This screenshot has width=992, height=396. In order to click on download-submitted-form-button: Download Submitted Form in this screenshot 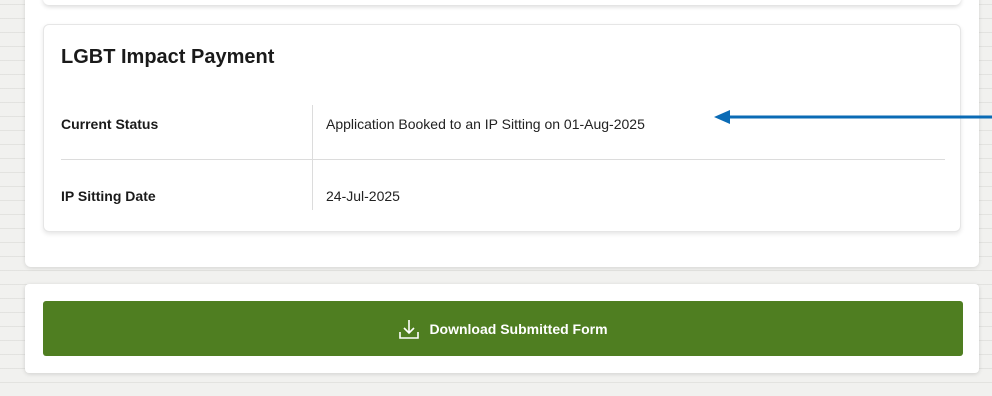, I will do `click(503, 328)`.